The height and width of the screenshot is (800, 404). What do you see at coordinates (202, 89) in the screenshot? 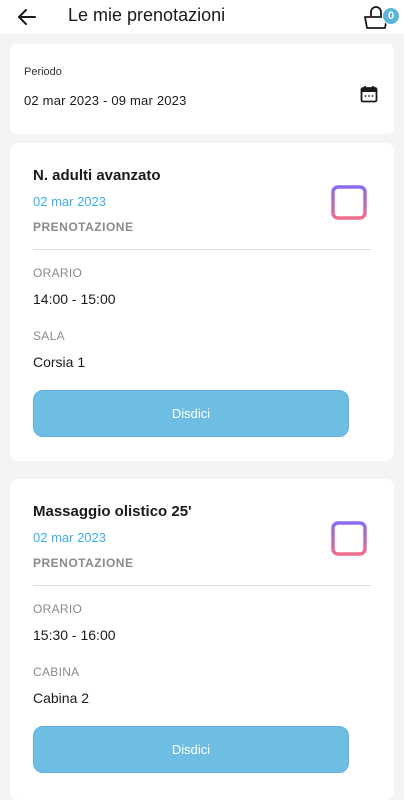
I see `period-card: Periodo 02 mar 2023 - 09 mar 2023` at bounding box center [202, 89].